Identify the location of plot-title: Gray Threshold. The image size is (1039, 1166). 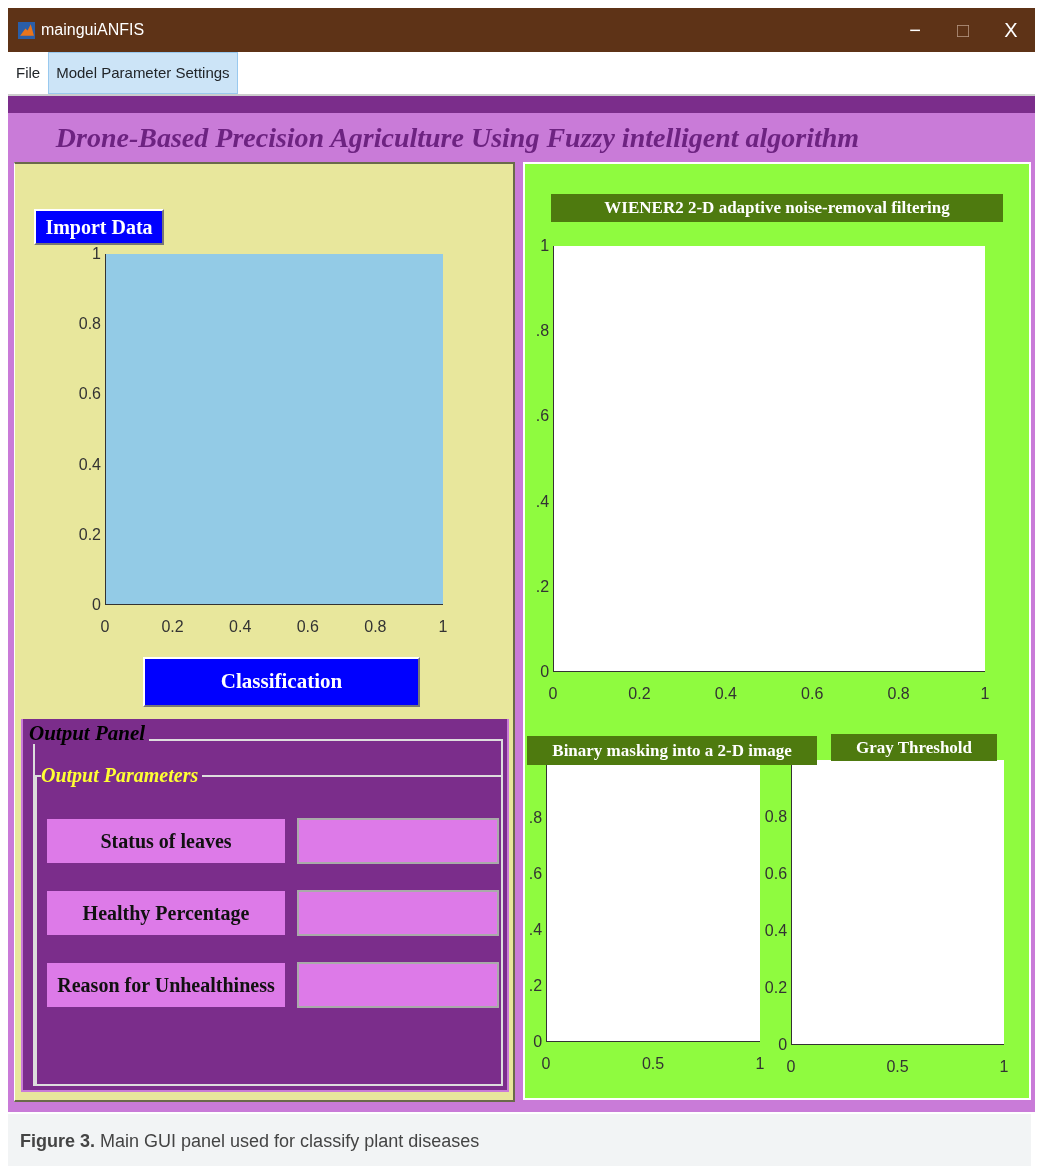
(914, 747).